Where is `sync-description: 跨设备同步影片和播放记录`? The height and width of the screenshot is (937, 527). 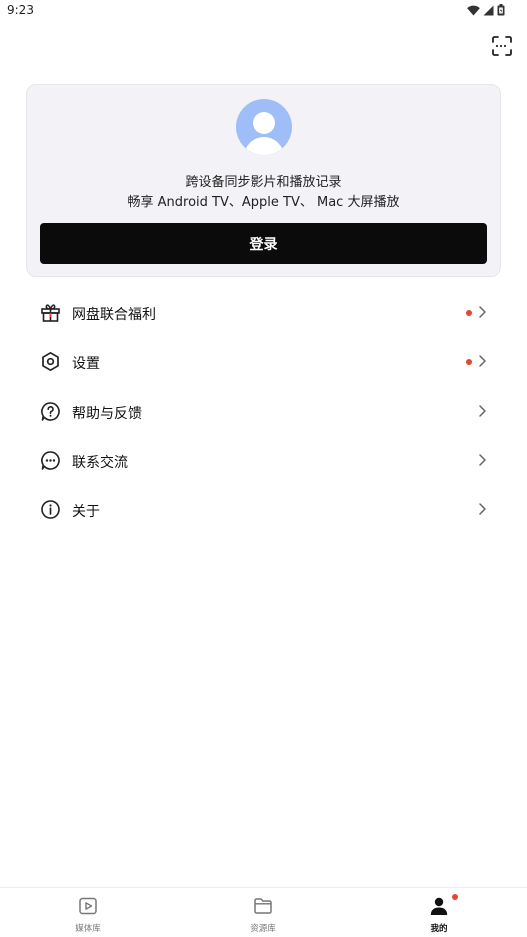
sync-description: 跨设备同步影片和播放记录 is located at coordinates (263, 182).